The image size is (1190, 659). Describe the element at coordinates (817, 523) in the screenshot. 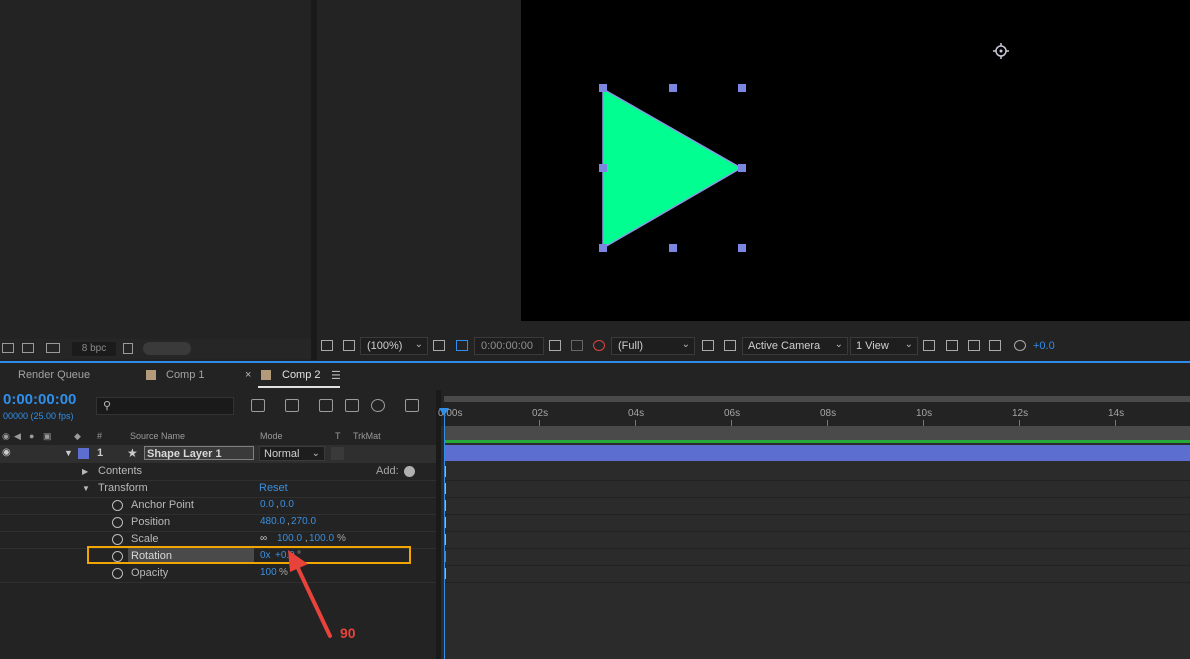

I see `kf-row-position` at that location.